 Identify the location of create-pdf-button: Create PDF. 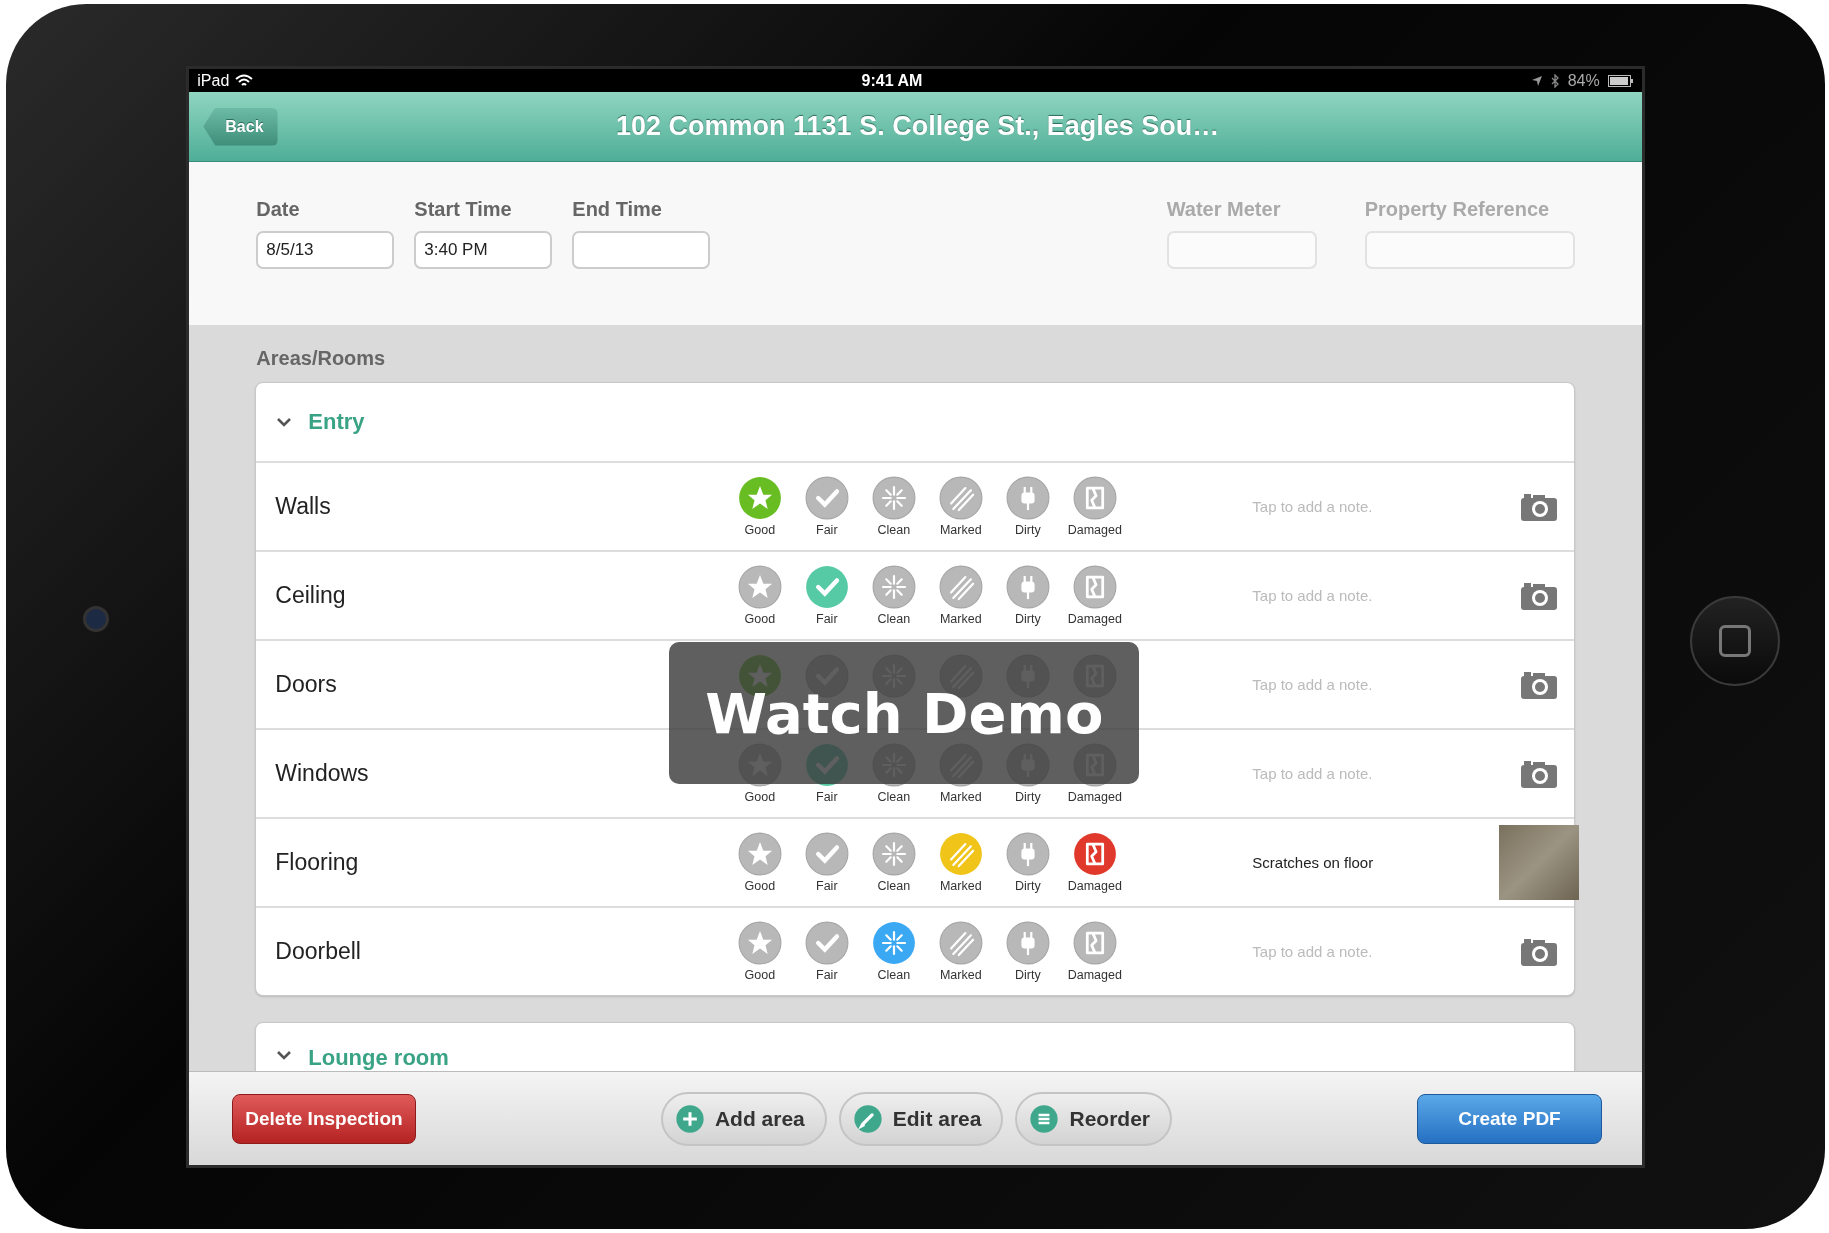
(1509, 1118).